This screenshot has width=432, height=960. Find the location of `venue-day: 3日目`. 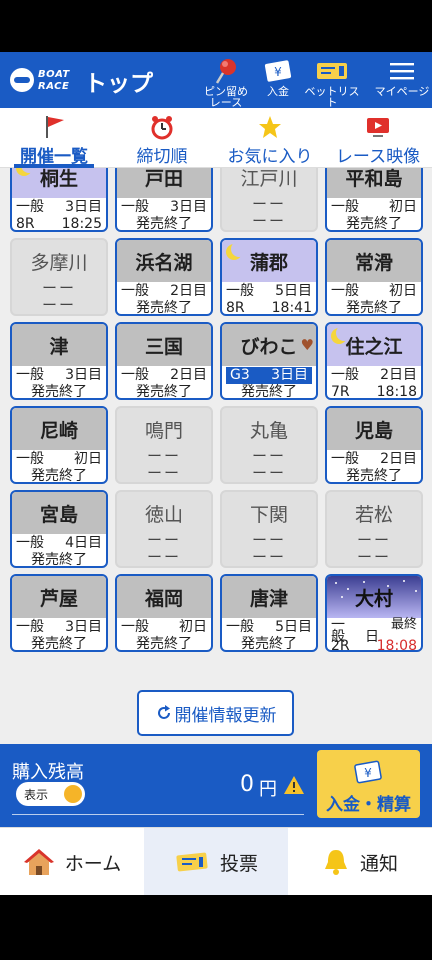

venue-day: 3日目 is located at coordinates (188, 207).